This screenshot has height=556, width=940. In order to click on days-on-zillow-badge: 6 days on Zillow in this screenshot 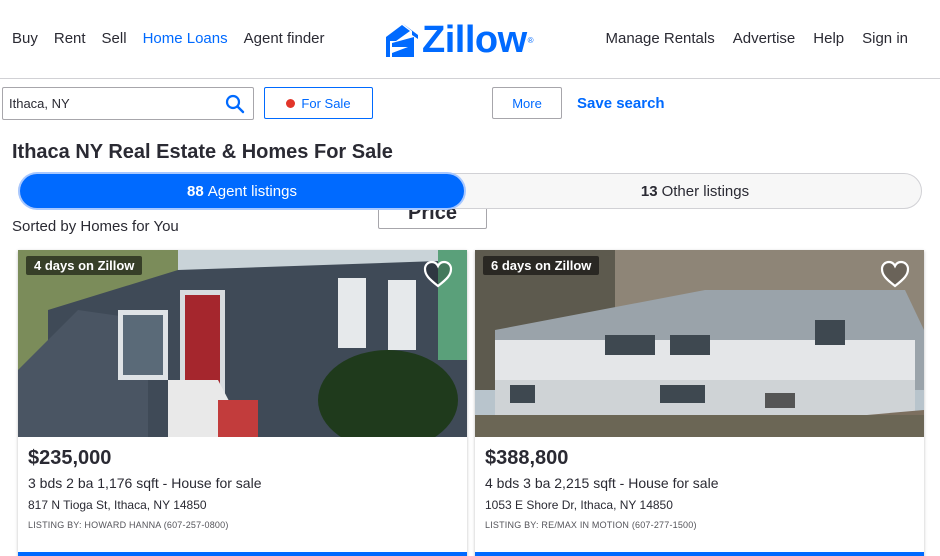, I will do `click(541, 265)`.